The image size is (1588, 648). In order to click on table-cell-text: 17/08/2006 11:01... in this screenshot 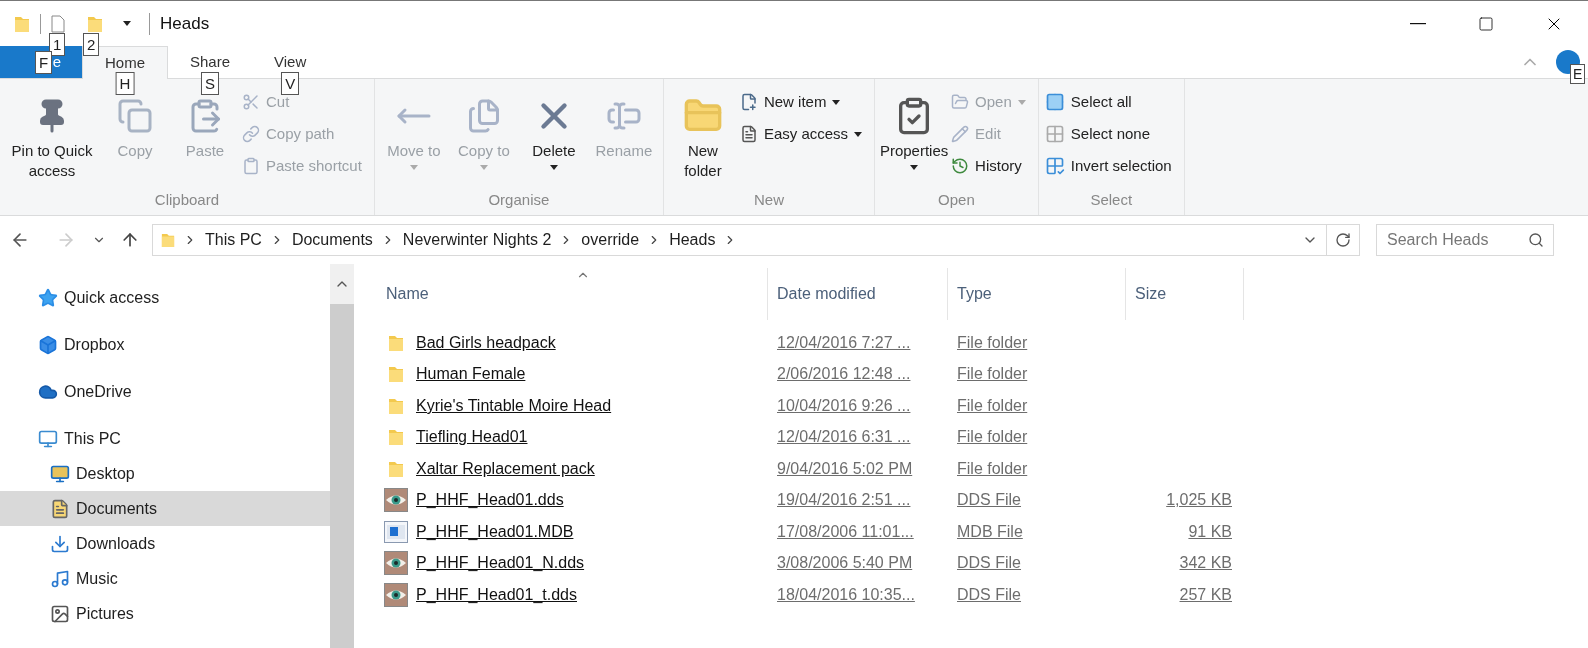, I will do `click(845, 531)`.